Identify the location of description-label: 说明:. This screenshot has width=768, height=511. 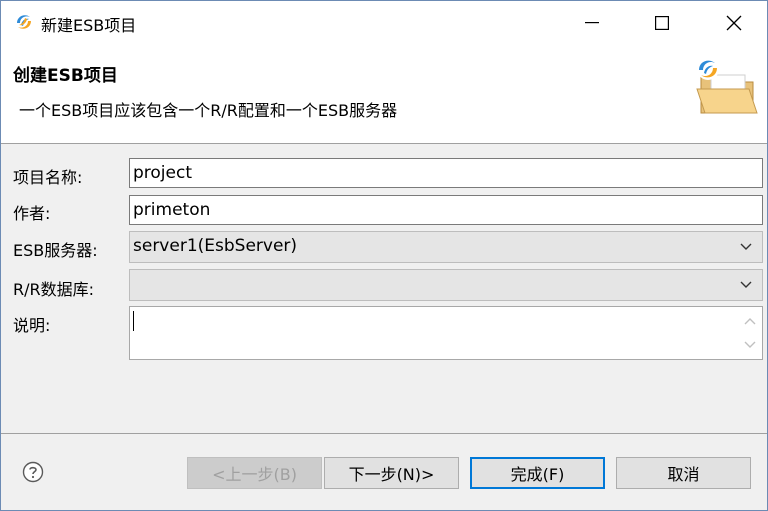
(32, 325).